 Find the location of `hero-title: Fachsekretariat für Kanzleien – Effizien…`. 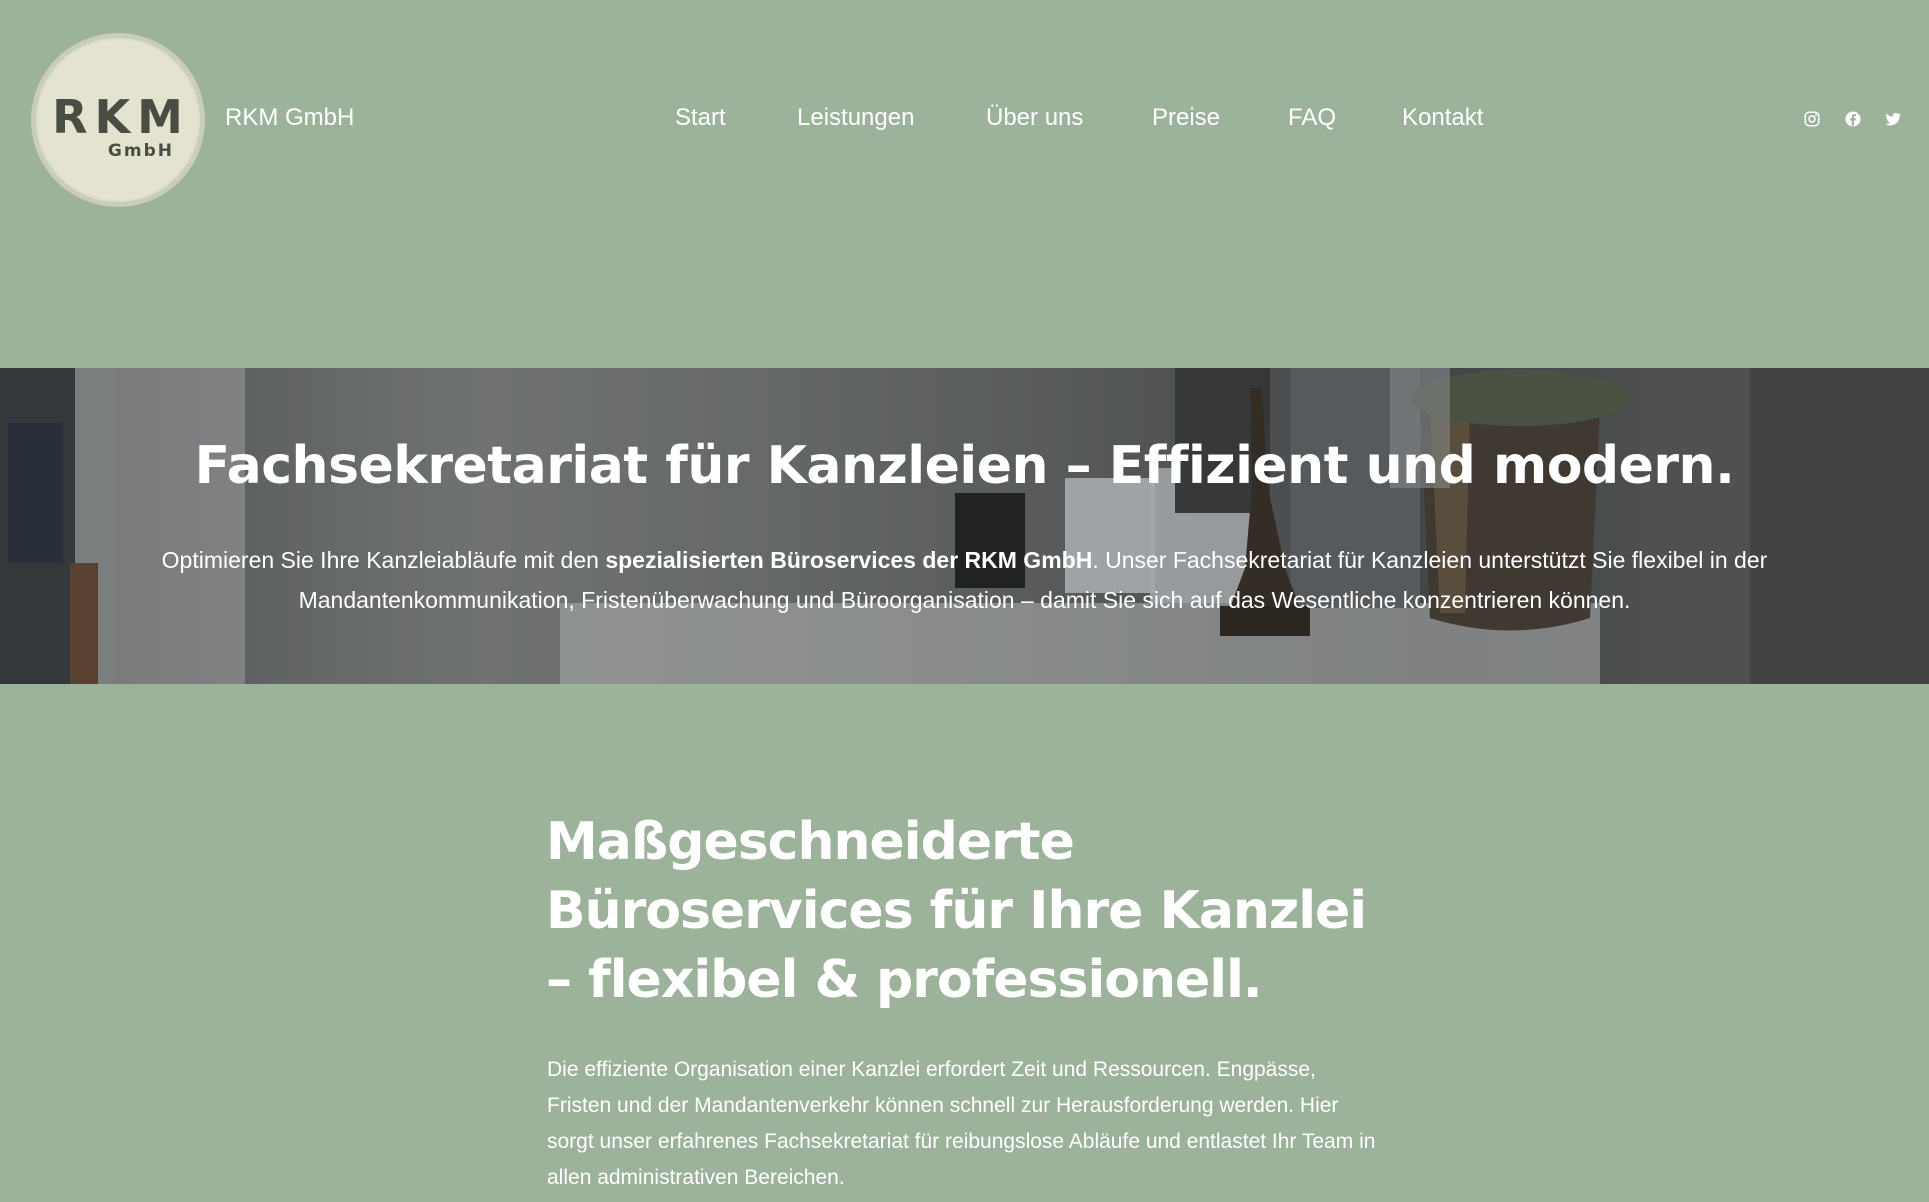

hero-title: Fachsekretariat für Kanzleien – Effizien… is located at coordinates (964, 466).